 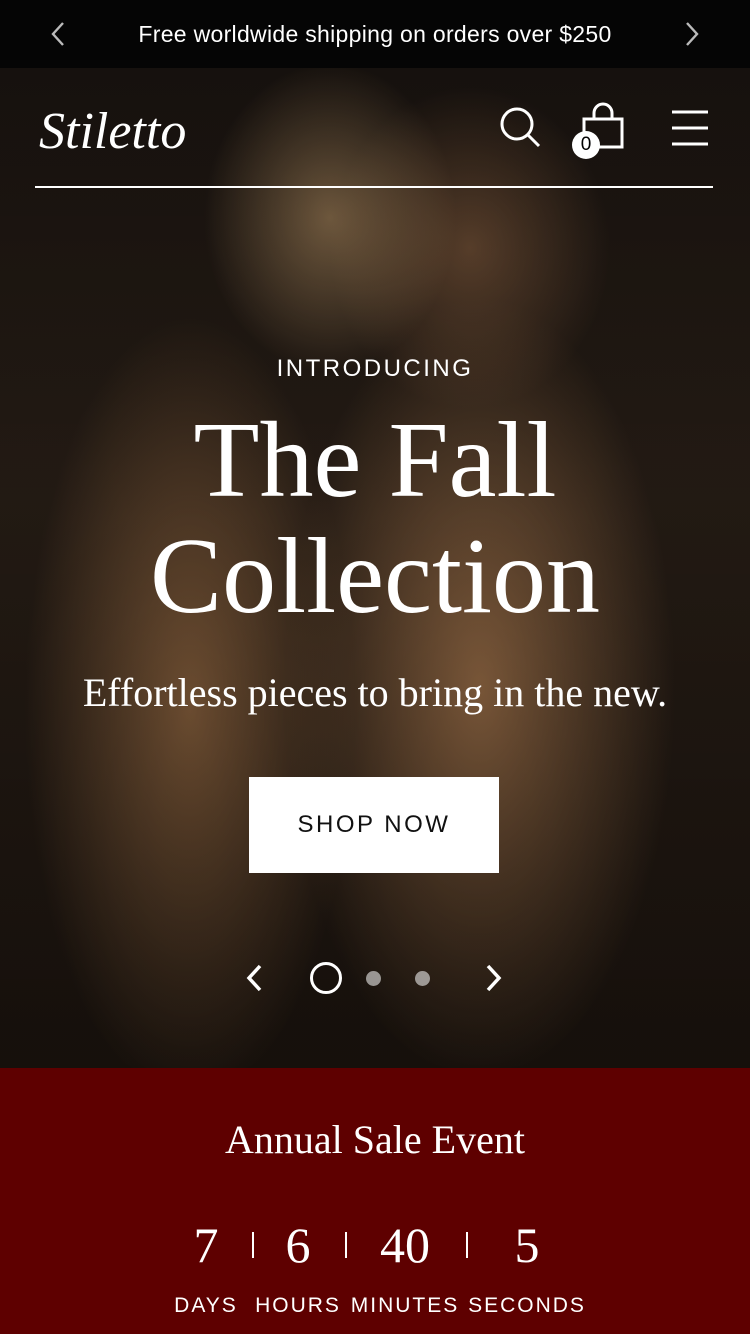 What do you see at coordinates (375, 692) in the screenshot?
I see `hero-subline: Effortless pieces to bring in the new.` at bounding box center [375, 692].